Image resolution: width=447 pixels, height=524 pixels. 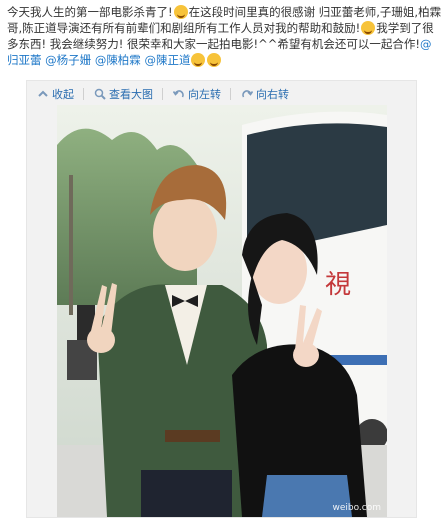 What do you see at coordinates (63, 94) in the screenshot?
I see `collapse-label: 收起` at bounding box center [63, 94].